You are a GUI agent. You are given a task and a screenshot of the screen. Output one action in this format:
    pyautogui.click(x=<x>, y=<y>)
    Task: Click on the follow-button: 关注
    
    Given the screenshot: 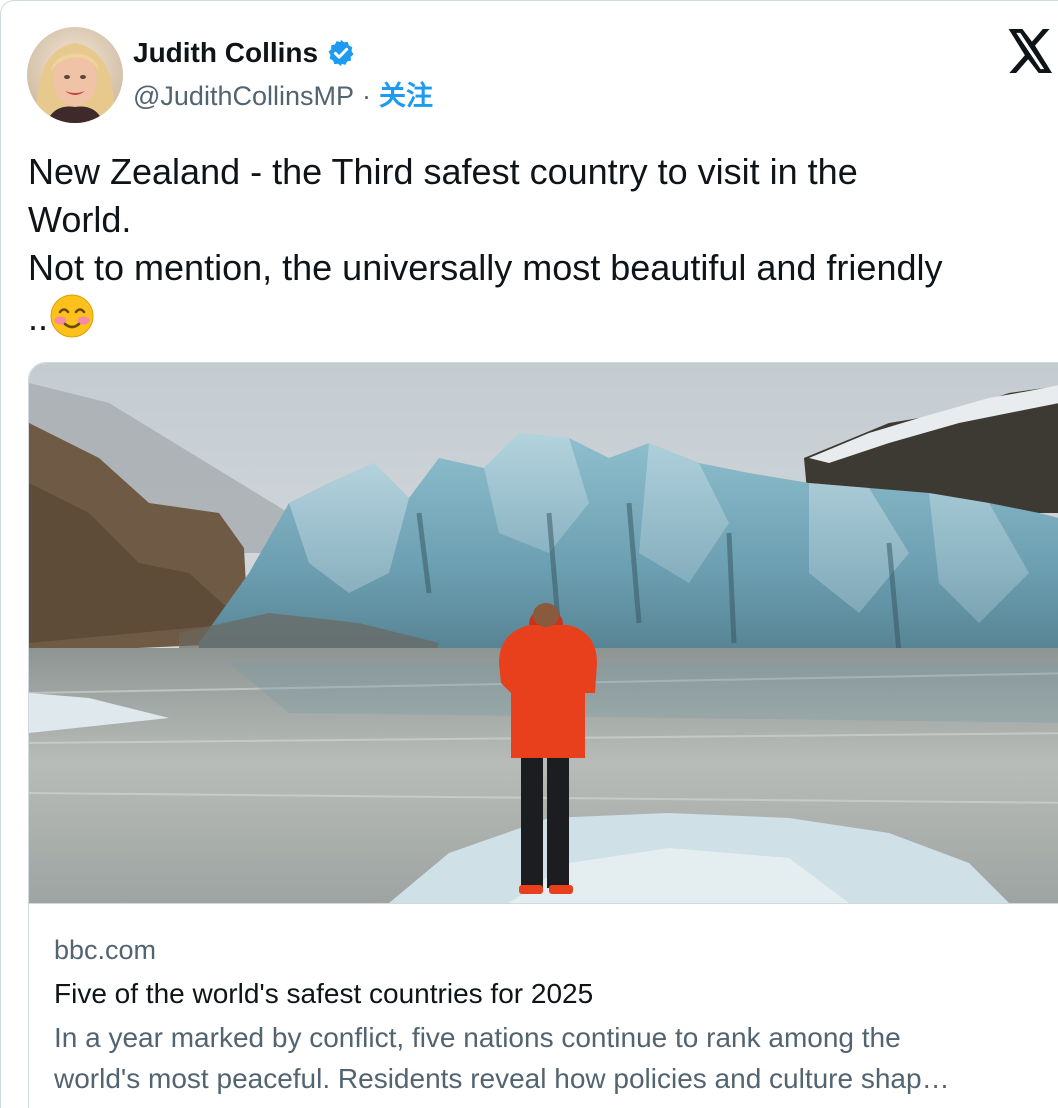 What is the action you would take?
    pyautogui.click(x=406, y=96)
    